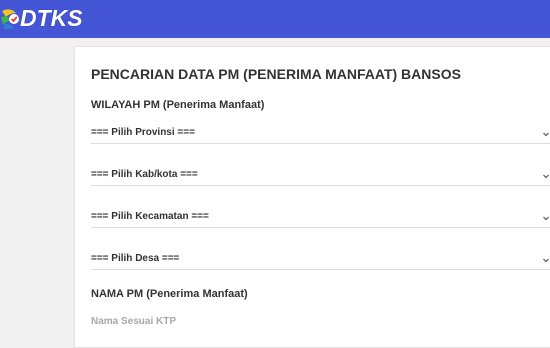 The height and width of the screenshot is (348, 550). Describe the element at coordinates (320, 321) in the screenshot. I see `nama-input` at that location.